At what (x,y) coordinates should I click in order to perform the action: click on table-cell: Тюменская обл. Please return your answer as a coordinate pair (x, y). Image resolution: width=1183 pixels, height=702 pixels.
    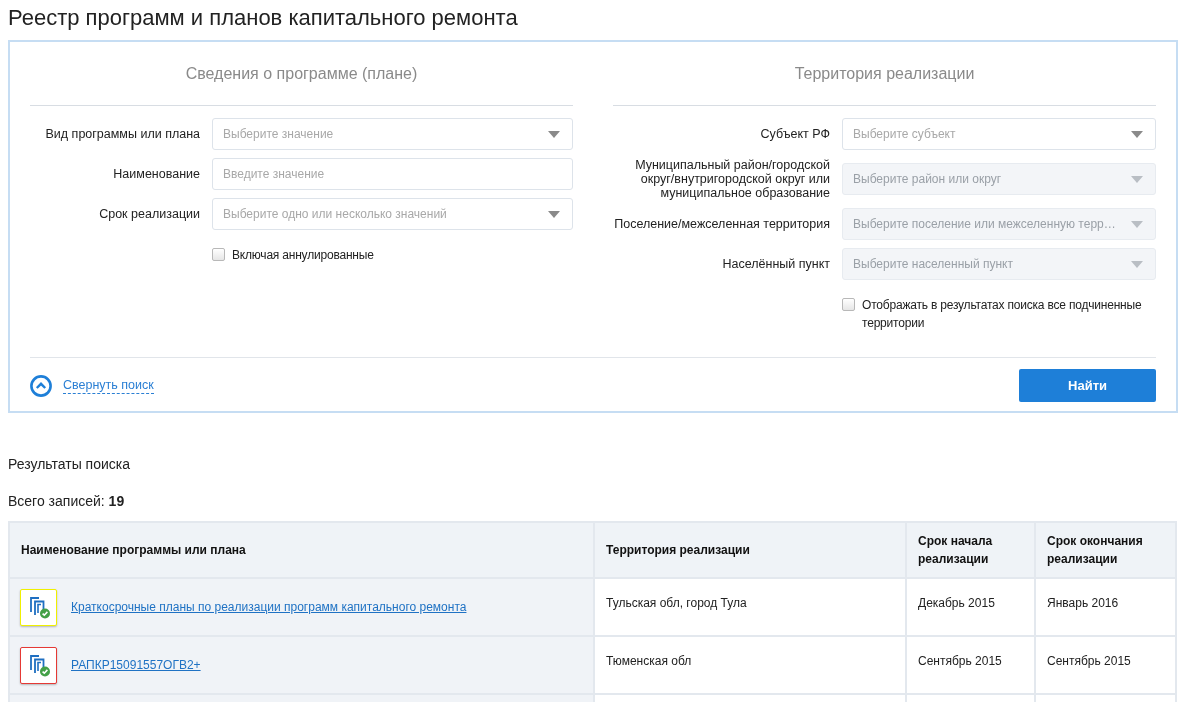
    Looking at the image, I should click on (649, 661).